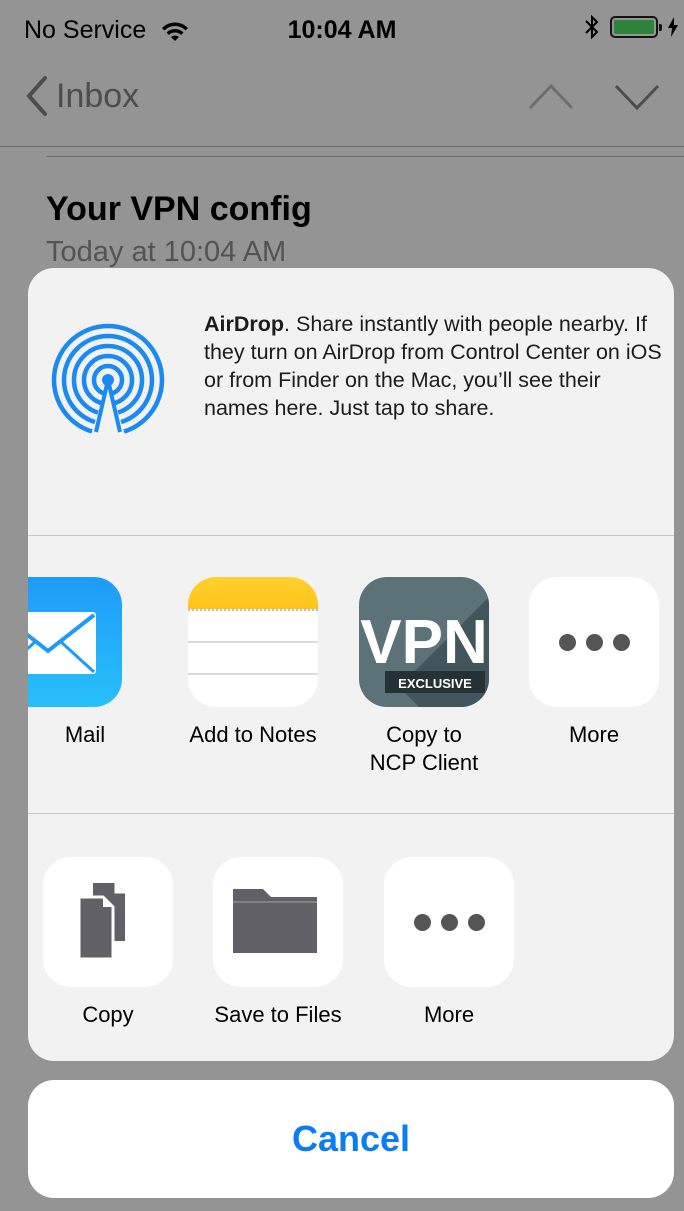 The width and height of the screenshot is (684, 1211). What do you see at coordinates (108, 380) in the screenshot?
I see `airdrop-icon` at bounding box center [108, 380].